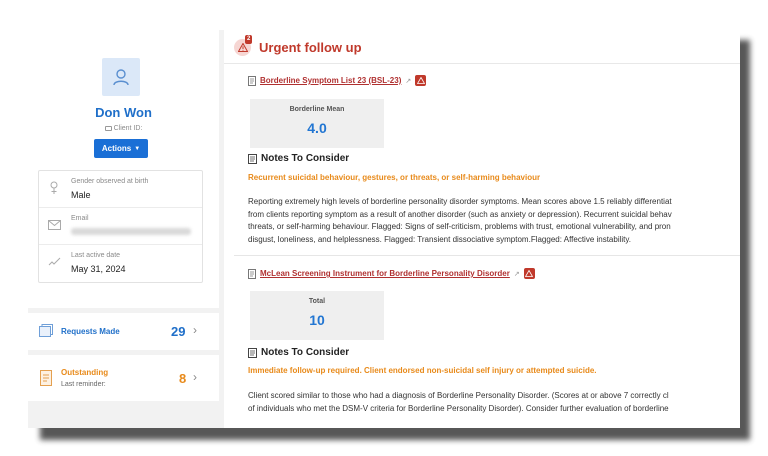 The height and width of the screenshot is (456, 768). What do you see at coordinates (123, 331) in the screenshot?
I see `requests-made-card: Requests Made 29 ›` at bounding box center [123, 331].